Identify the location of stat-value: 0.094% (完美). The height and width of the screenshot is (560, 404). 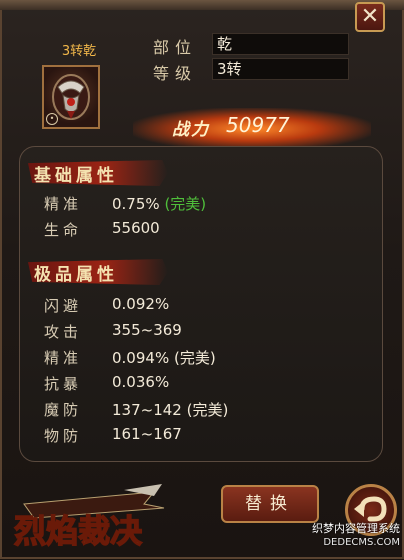
(164, 358).